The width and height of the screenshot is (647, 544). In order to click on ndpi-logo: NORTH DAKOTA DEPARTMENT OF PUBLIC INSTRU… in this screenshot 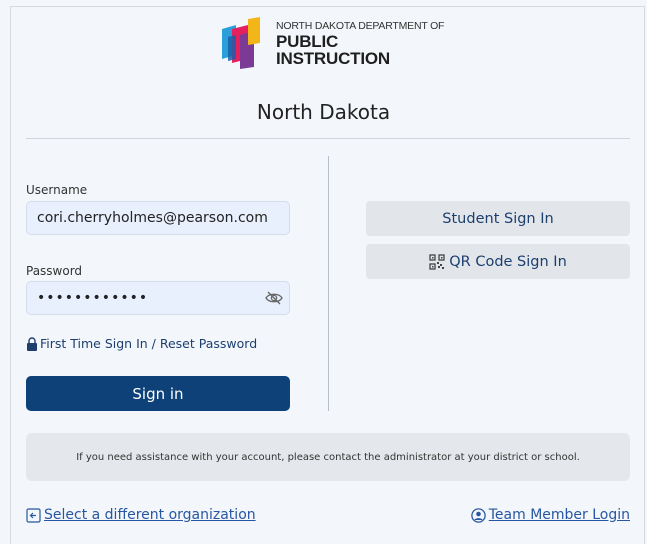, I will do `click(330, 44)`.